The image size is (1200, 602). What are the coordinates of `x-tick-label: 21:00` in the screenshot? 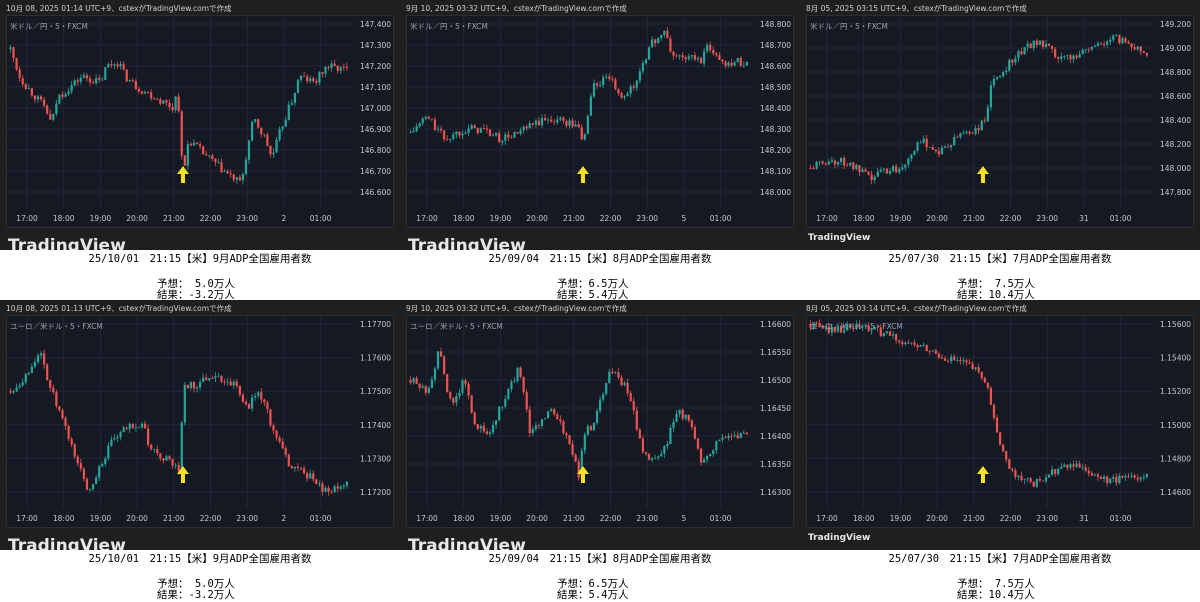 It's located at (974, 518).